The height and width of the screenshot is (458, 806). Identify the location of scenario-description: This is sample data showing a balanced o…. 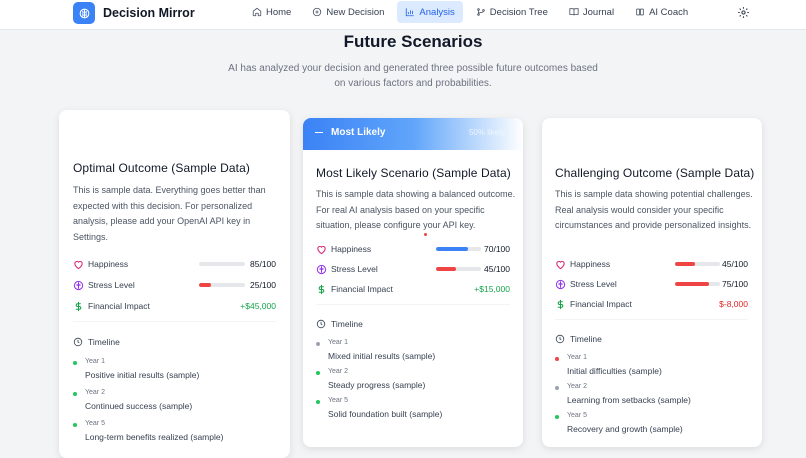
(416, 209).